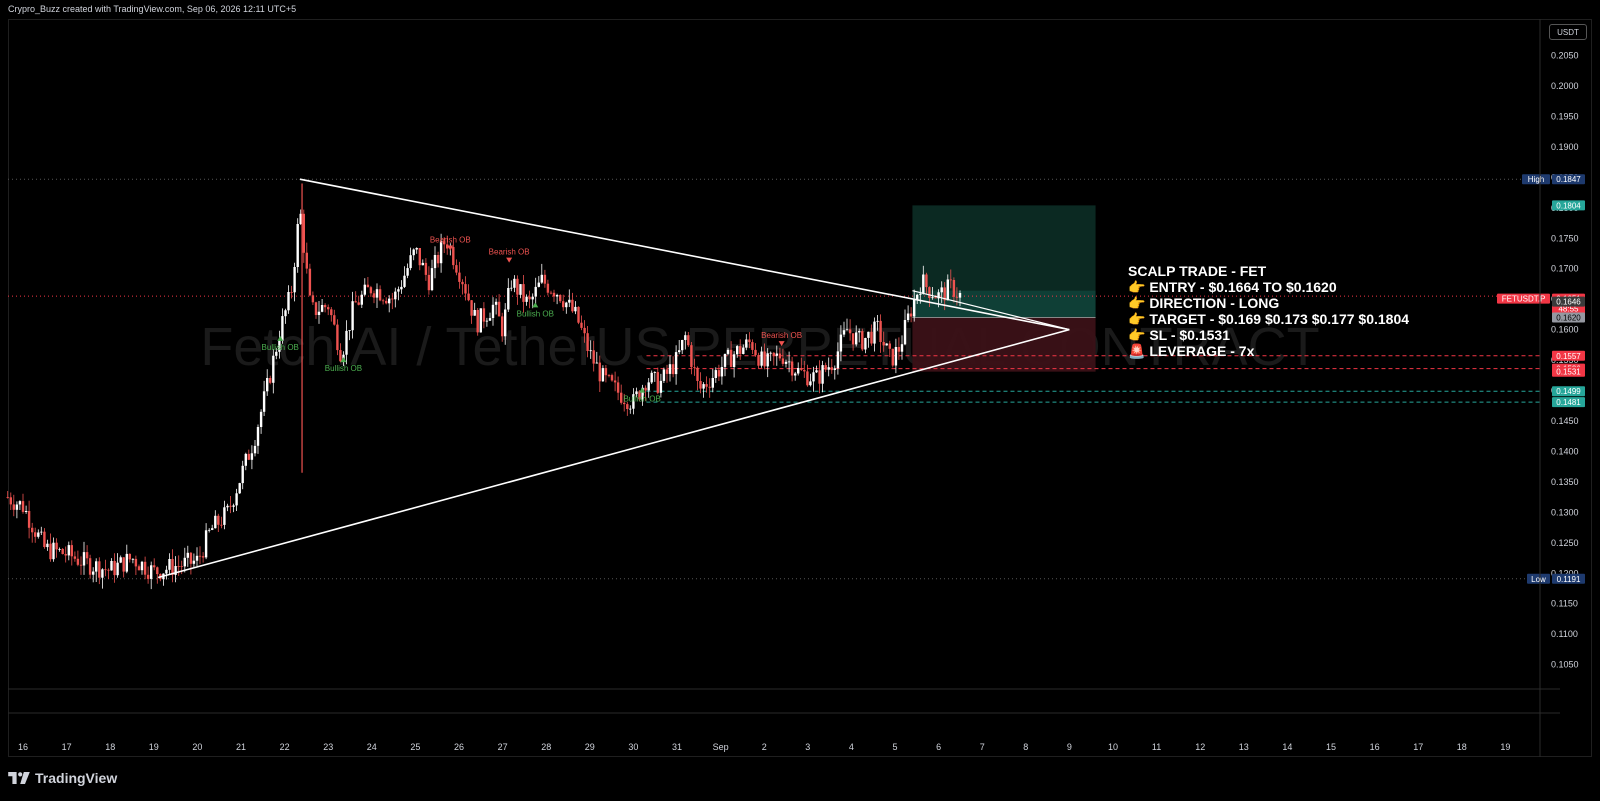 The image size is (1600, 801). I want to click on x-tick-label: 17, so click(67, 747).